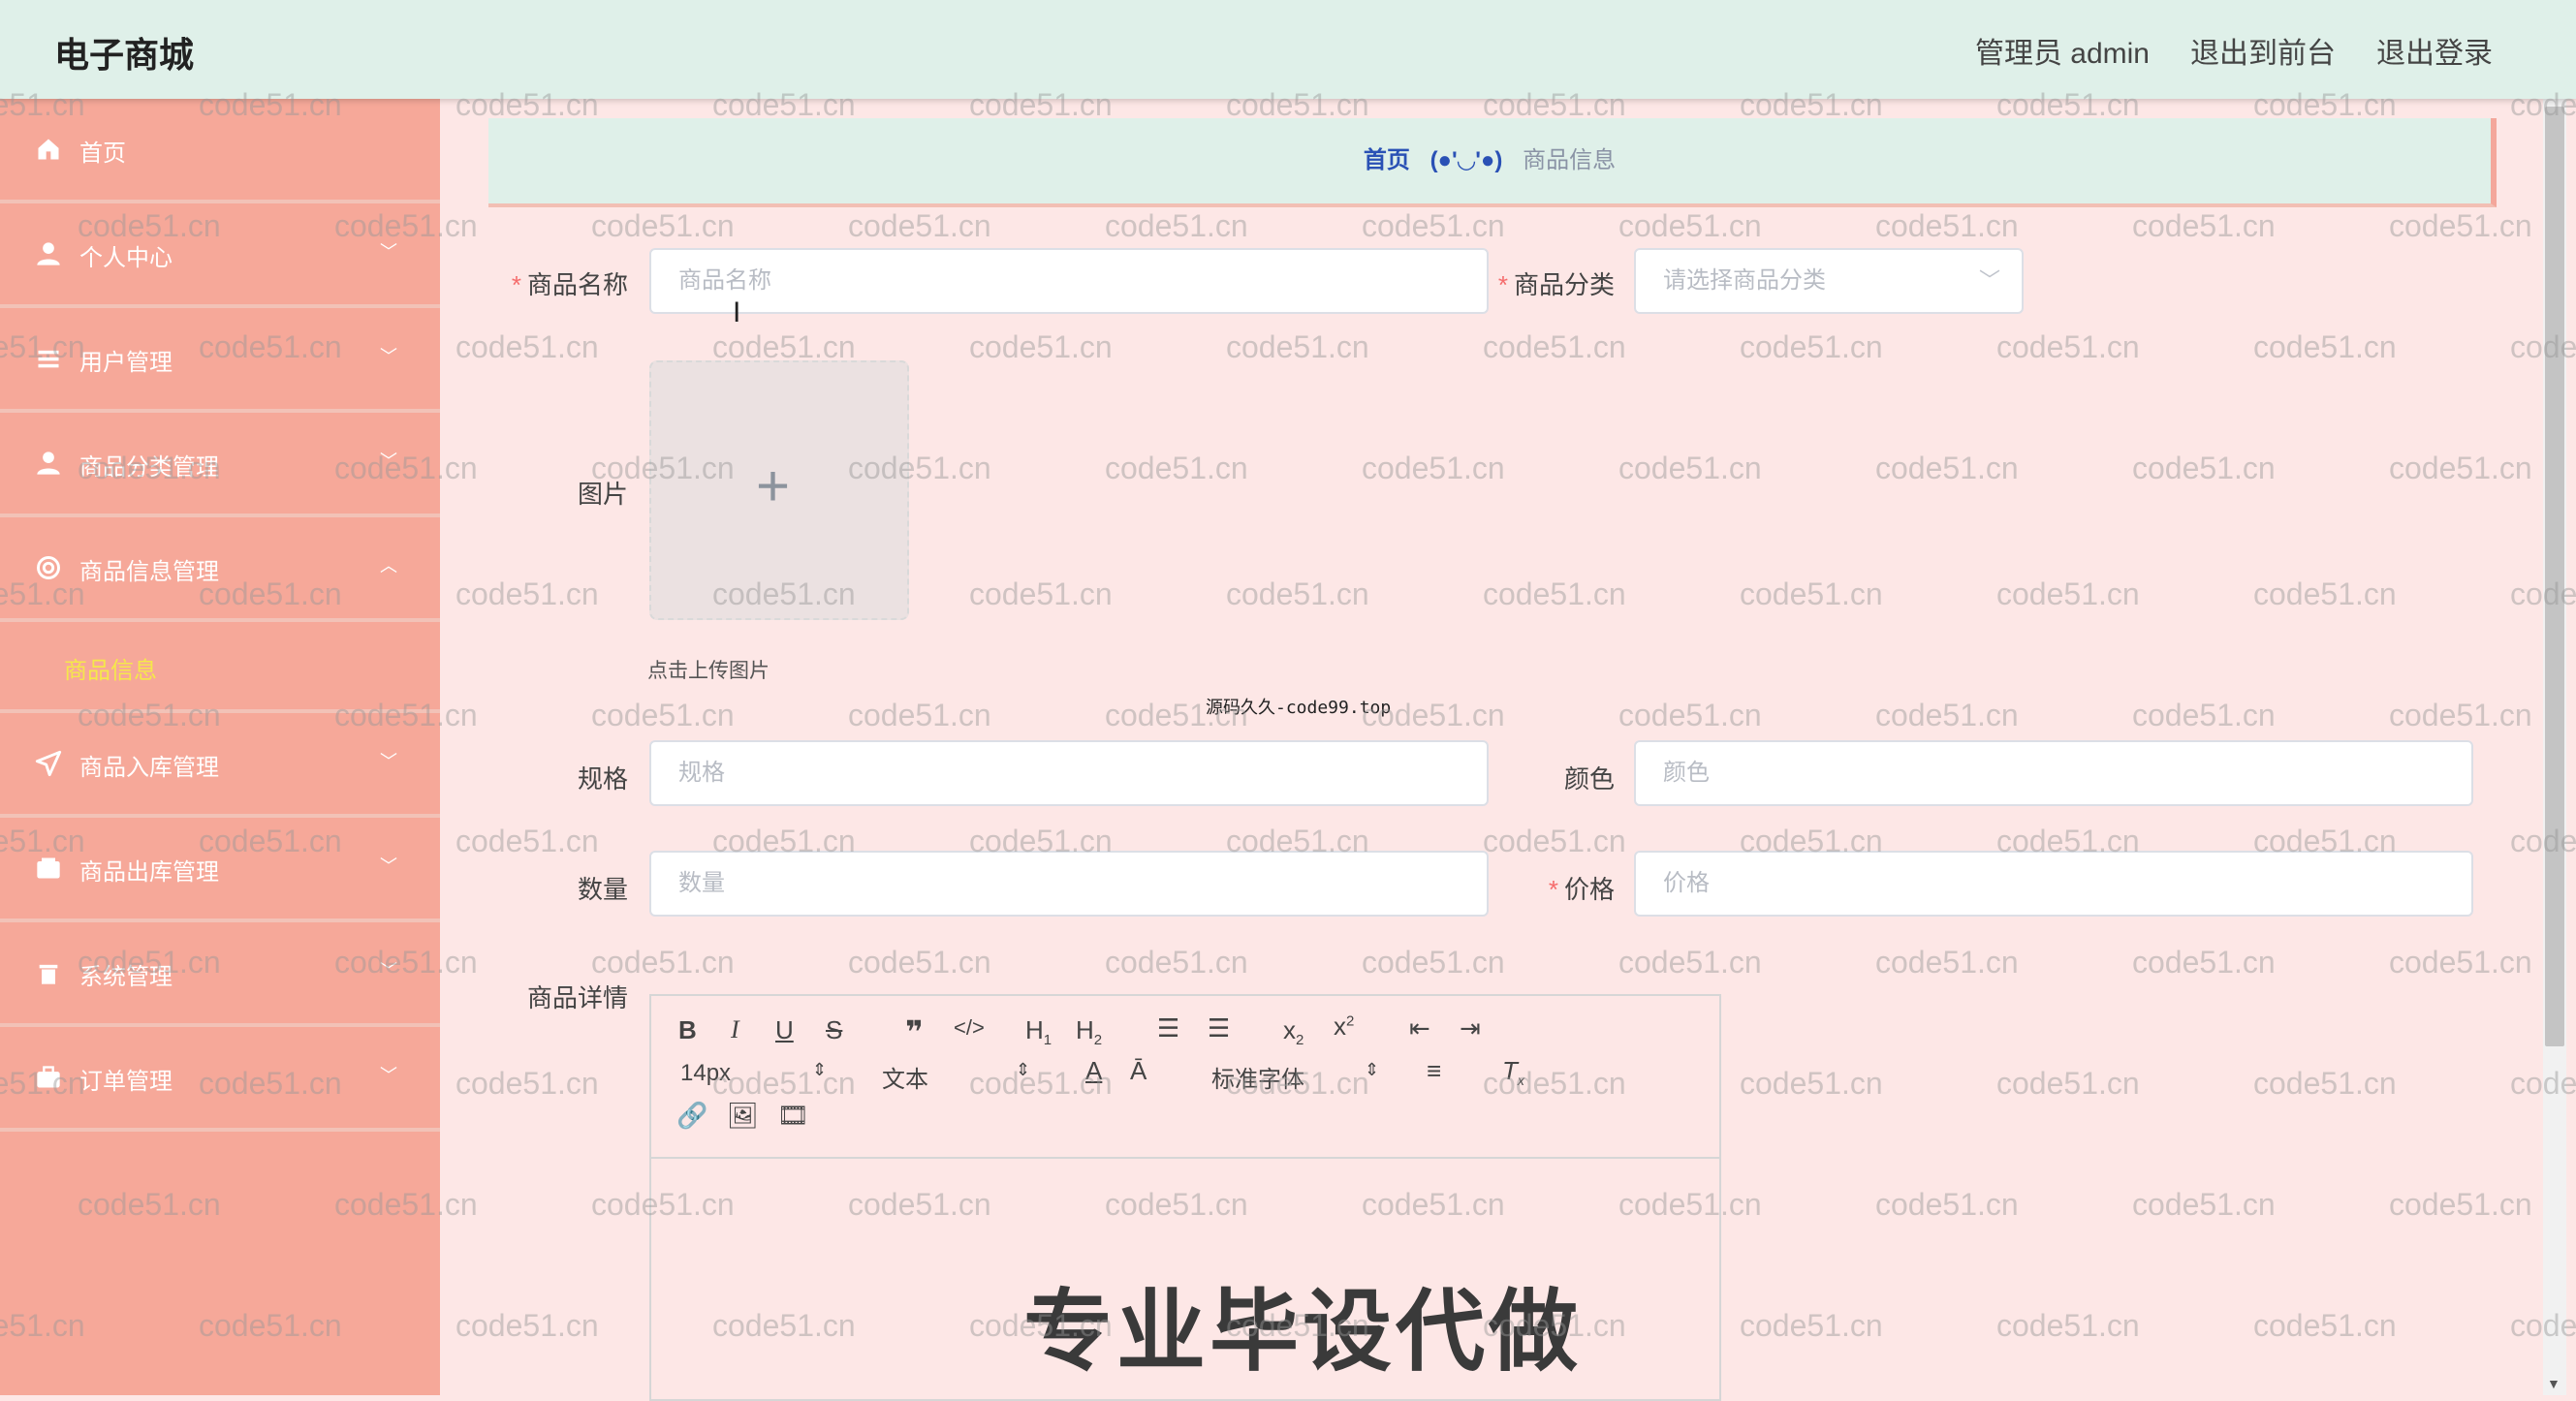 This screenshot has height=1401, width=2576. What do you see at coordinates (1387, 160) in the screenshot?
I see `breadcrumb-home: 首页` at bounding box center [1387, 160].